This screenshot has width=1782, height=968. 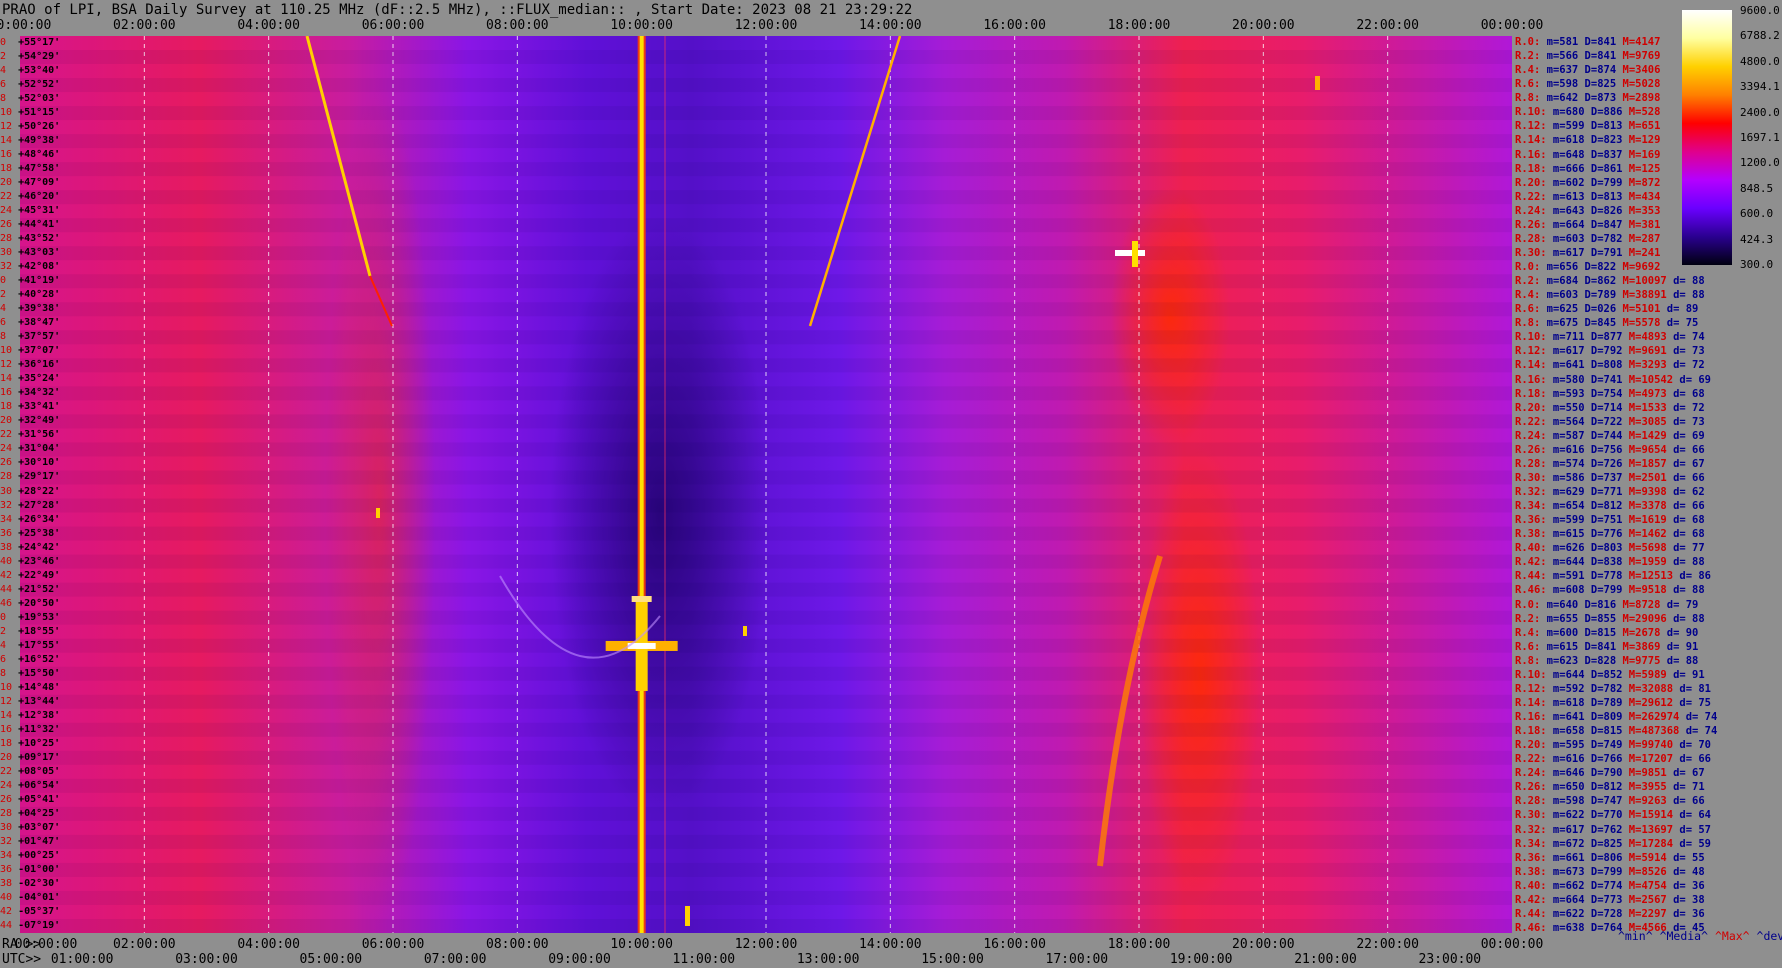 I want to click on stats-row: R.2: m=684 D=862 M=10097 d= 88, so click(x=1610, y=281).